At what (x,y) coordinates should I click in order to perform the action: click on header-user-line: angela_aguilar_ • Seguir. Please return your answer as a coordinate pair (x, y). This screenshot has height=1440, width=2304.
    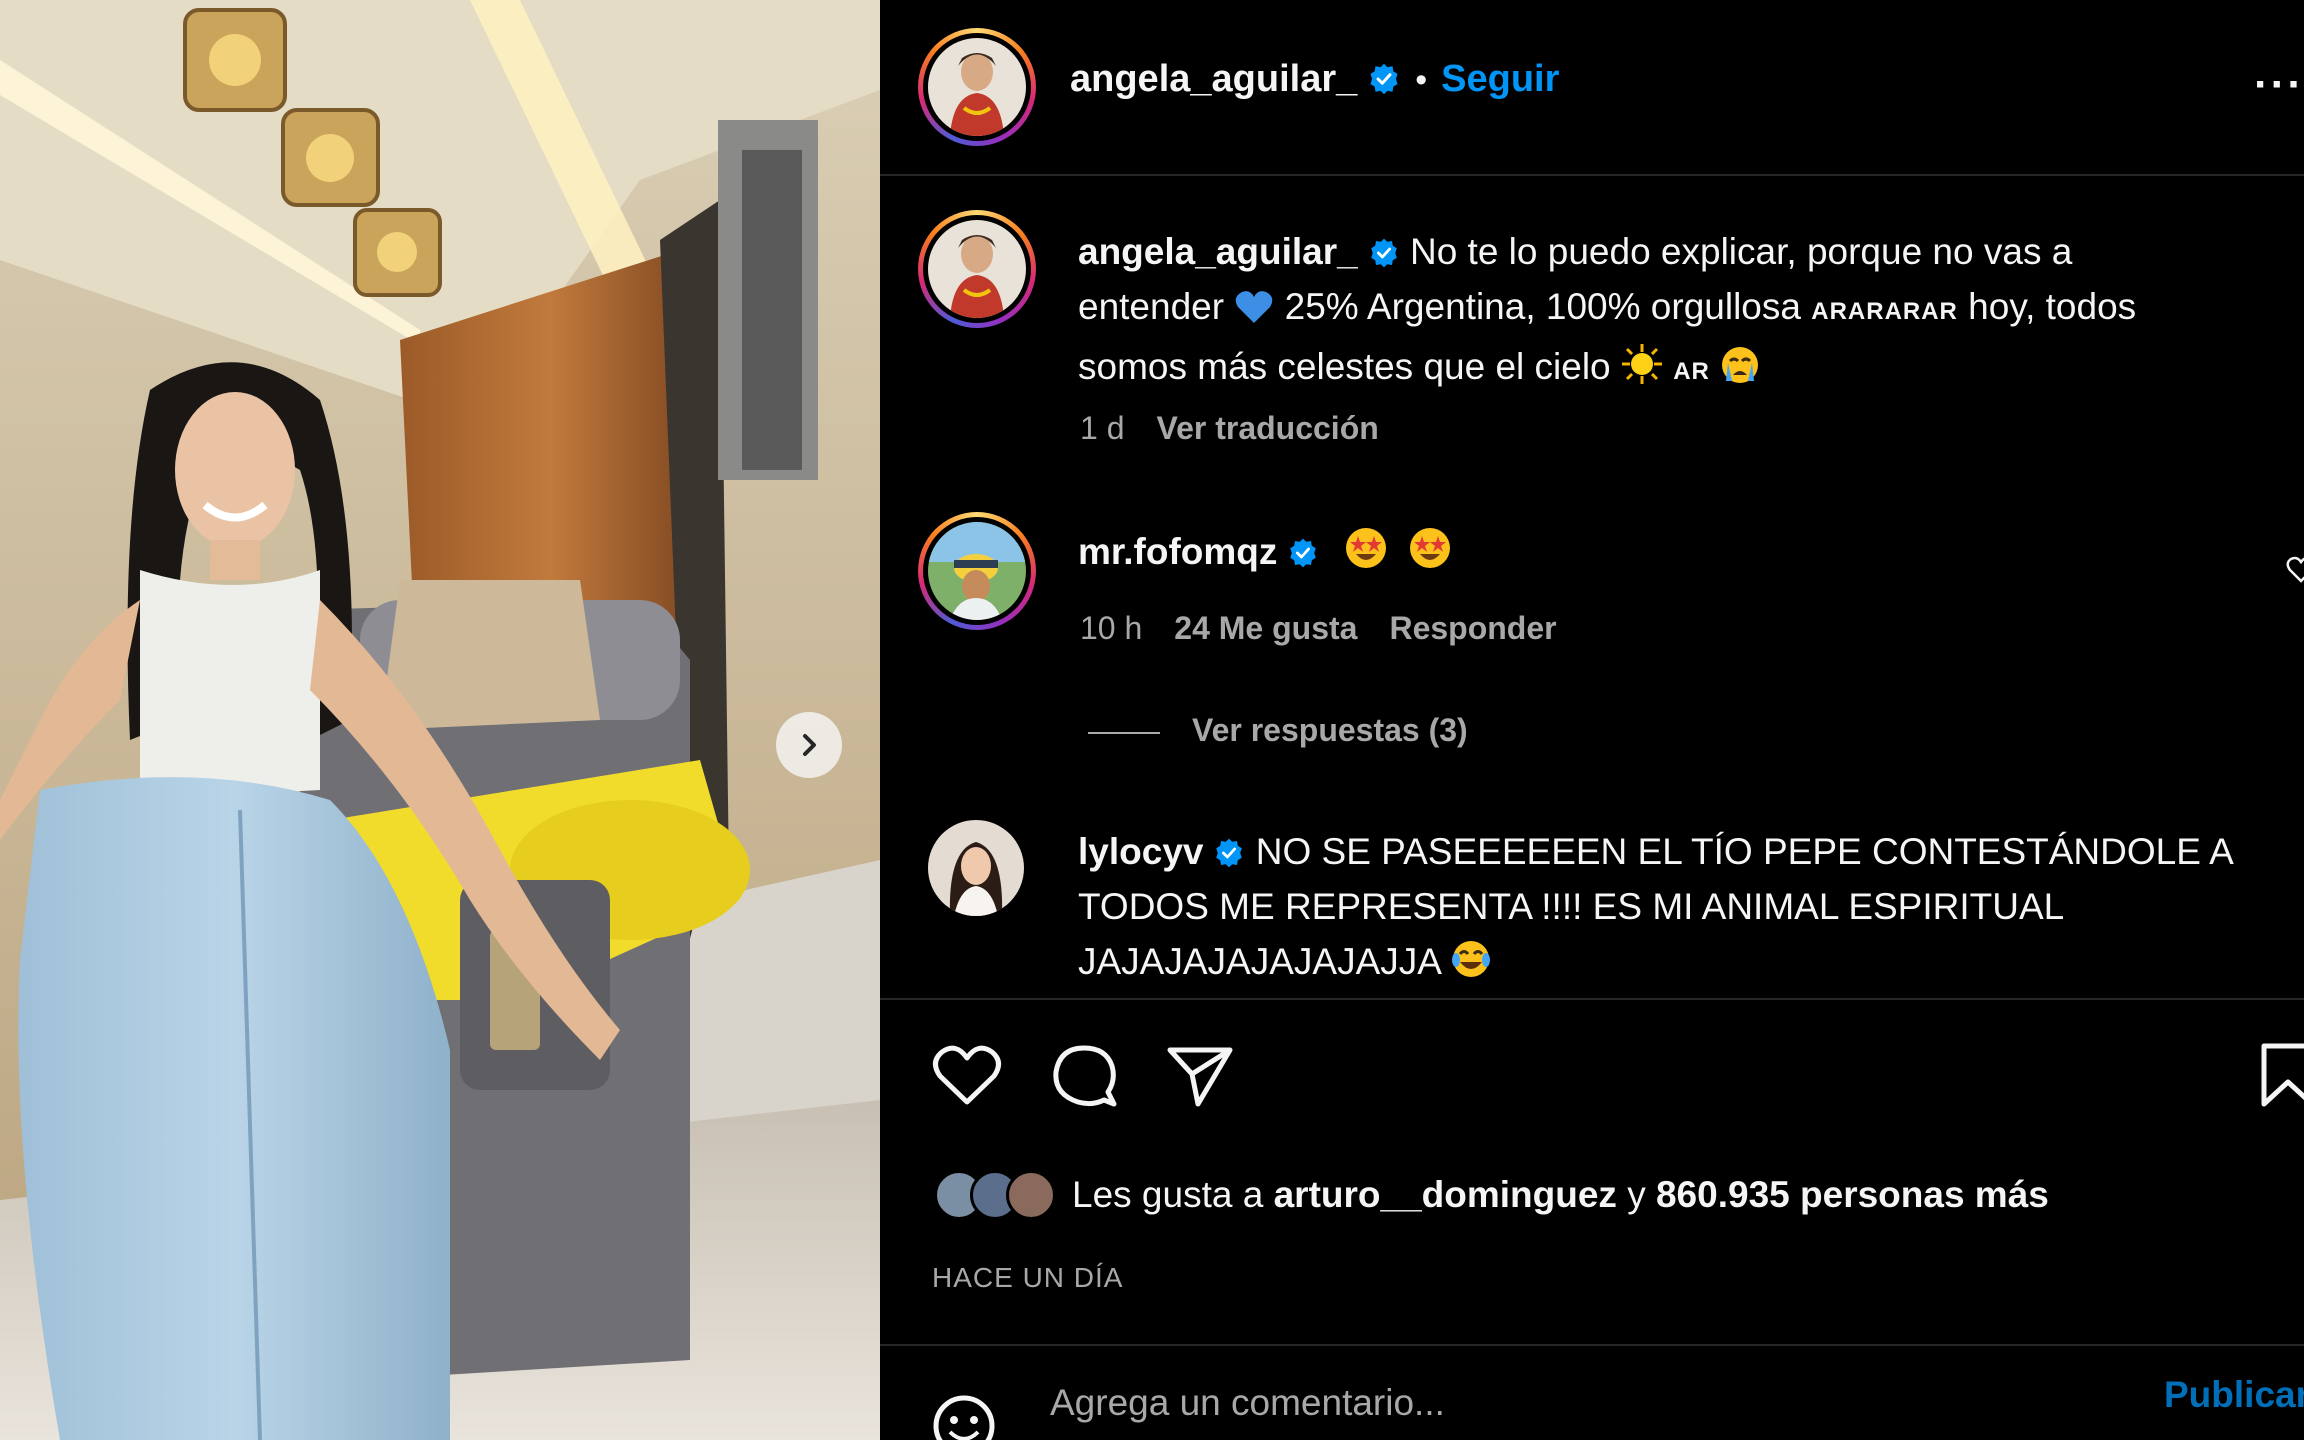
    Looking at the image, I should click on (1314, 79).